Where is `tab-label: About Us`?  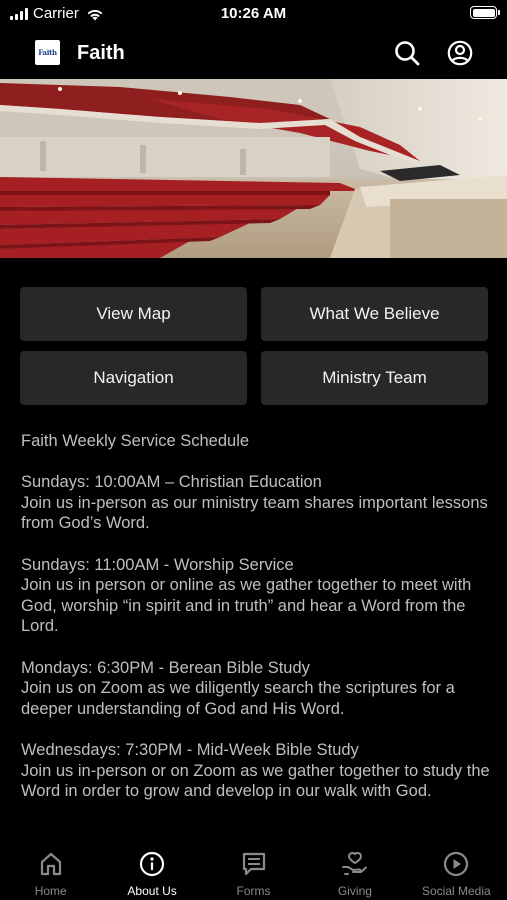 tab-label: About Us is located at coordinates (152, 891).